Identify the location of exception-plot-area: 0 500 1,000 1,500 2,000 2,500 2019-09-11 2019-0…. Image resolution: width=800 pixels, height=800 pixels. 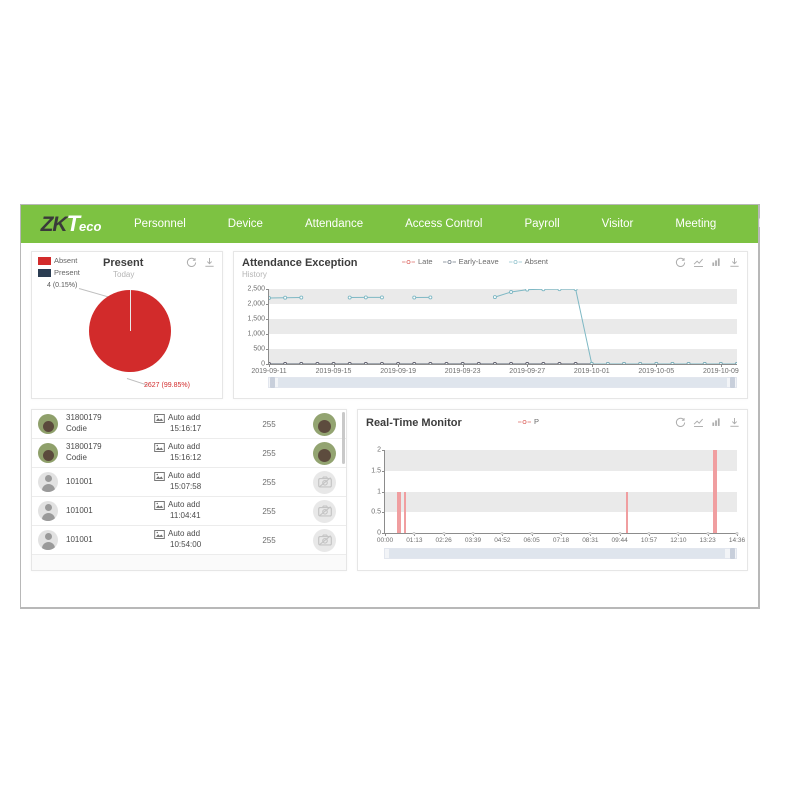
(492, 331).